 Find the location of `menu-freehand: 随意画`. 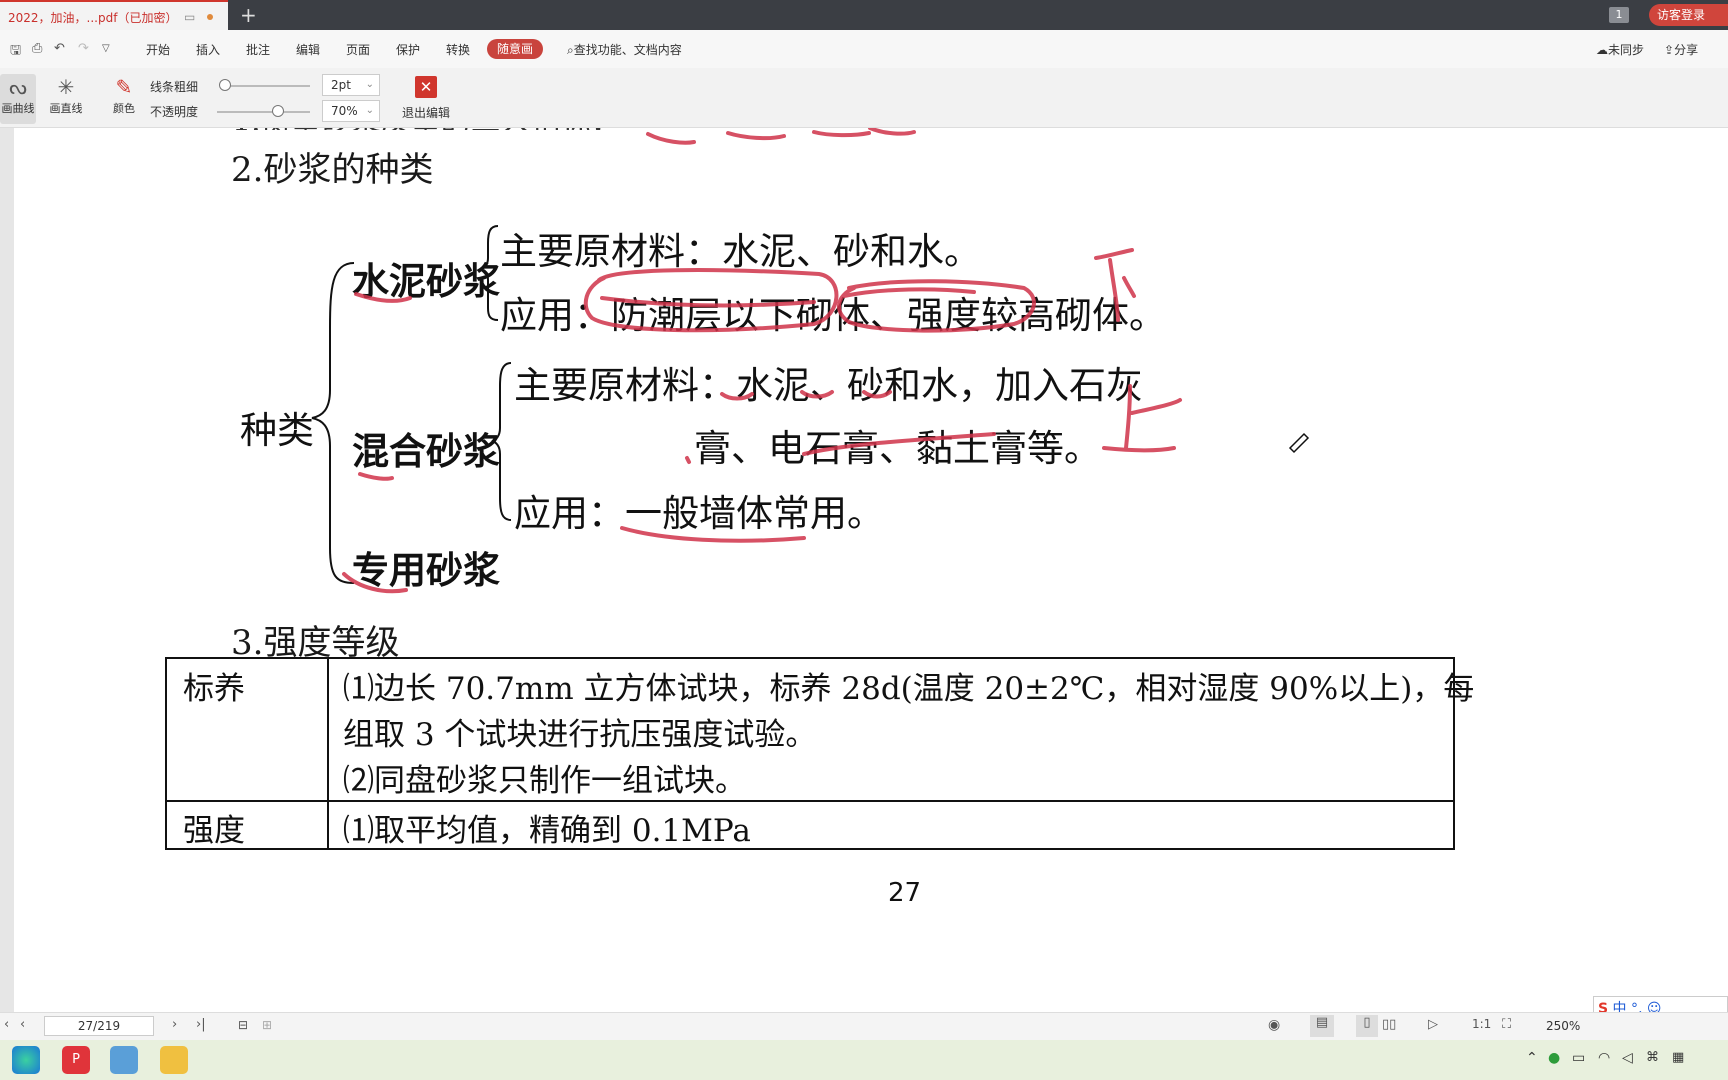

menu-freehand: 随意画 is located at coordinates (515, 49).